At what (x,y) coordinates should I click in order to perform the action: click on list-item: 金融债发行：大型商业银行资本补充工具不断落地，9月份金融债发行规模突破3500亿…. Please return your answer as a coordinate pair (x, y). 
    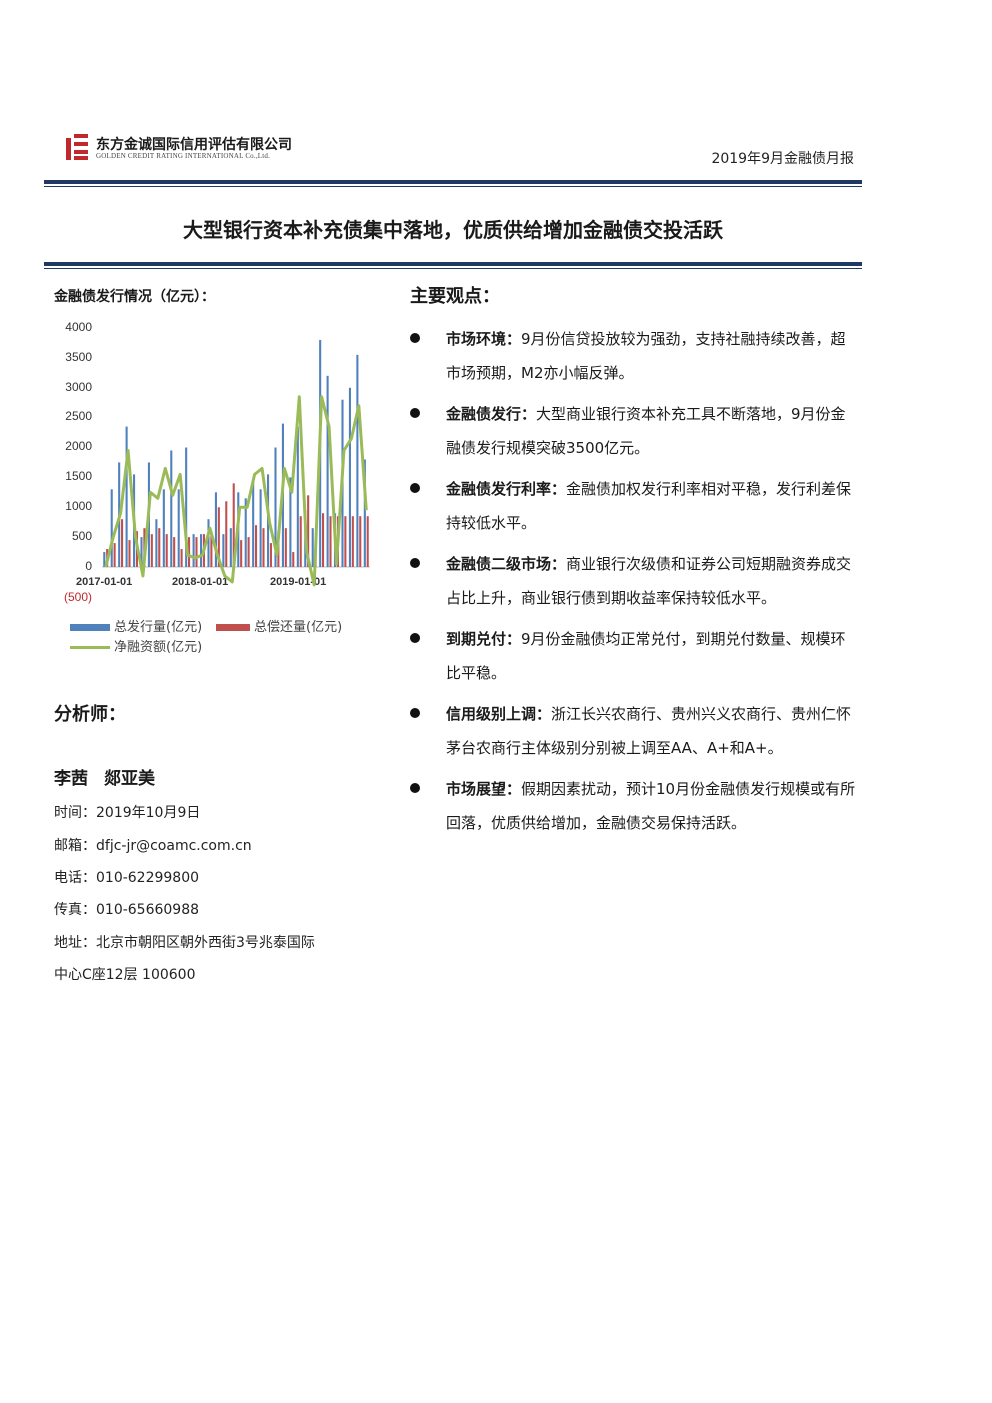
    Looking at the image, I should click on (635, 431).